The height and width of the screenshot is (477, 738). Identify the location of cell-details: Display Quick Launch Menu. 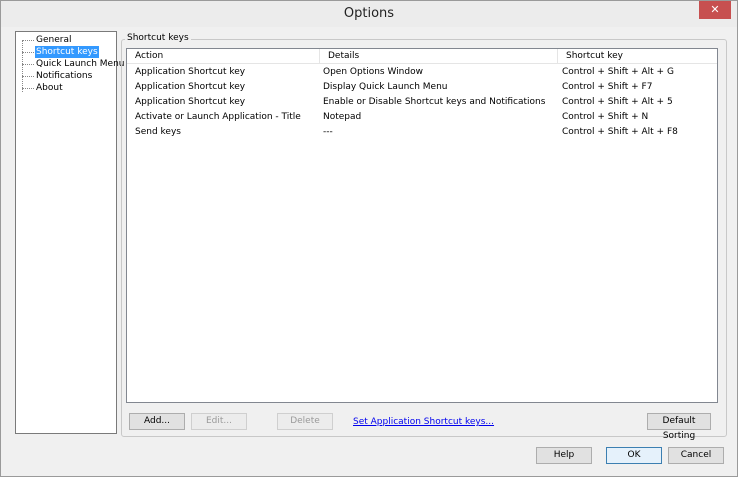
(385, 87).